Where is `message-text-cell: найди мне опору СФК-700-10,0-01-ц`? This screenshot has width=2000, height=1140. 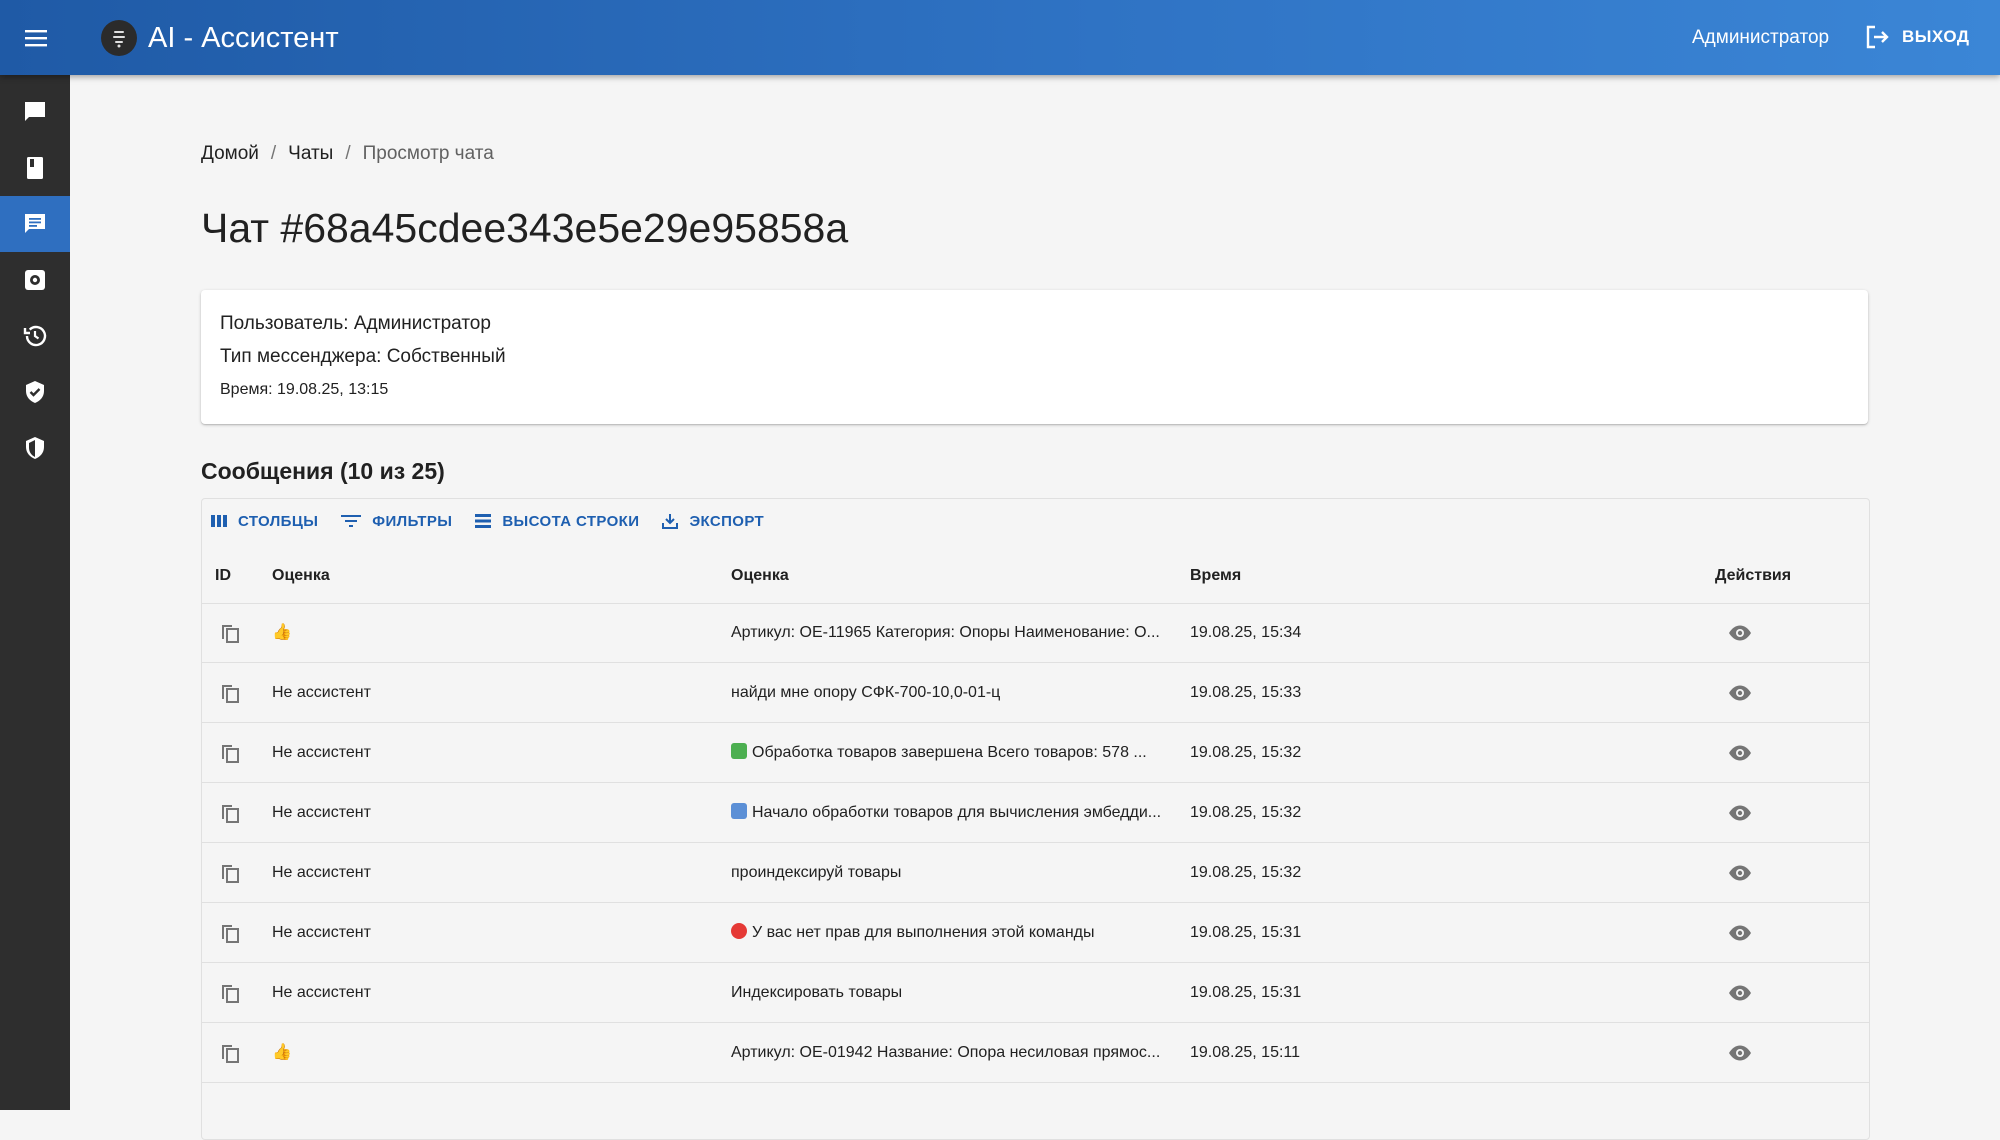
message-text-cell: найди мне опору СФК-700-10,0-01-ц is located at coordinates (866, 692).